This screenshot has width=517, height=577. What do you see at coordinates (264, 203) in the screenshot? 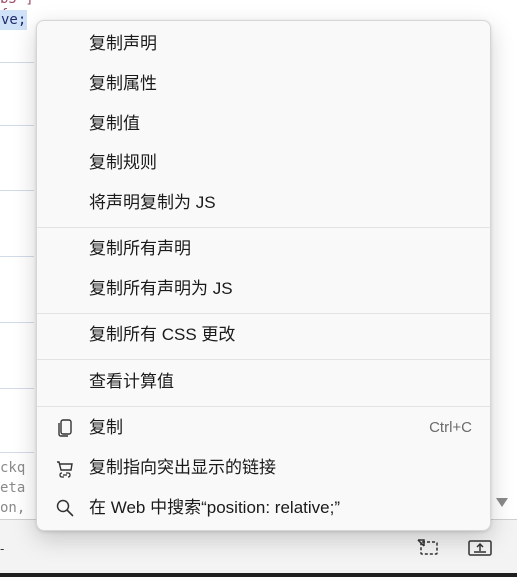
I see `menu-item-copy-declaration-as-js: 将声明复制为 JS` at bounding box center [264, 203].